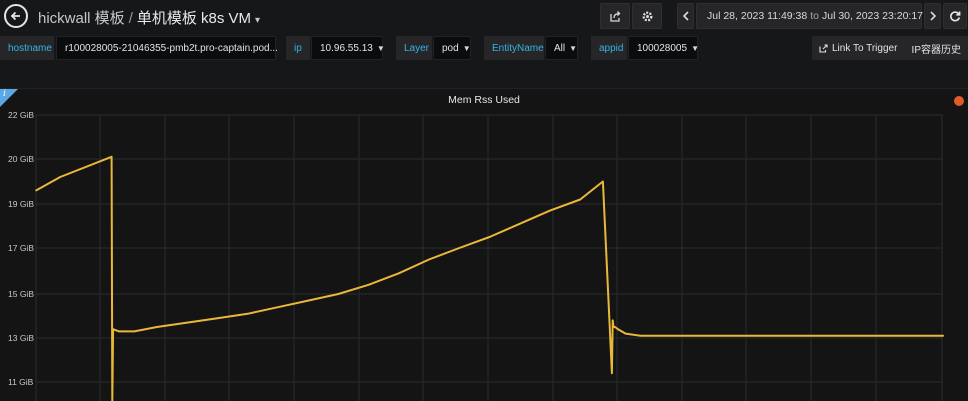 The width and height of the screenshot is (968, 401). Describe the element at coordinates (21, 204) in the screenshot. I see `y-tick-label: 19 GiB` at that location.